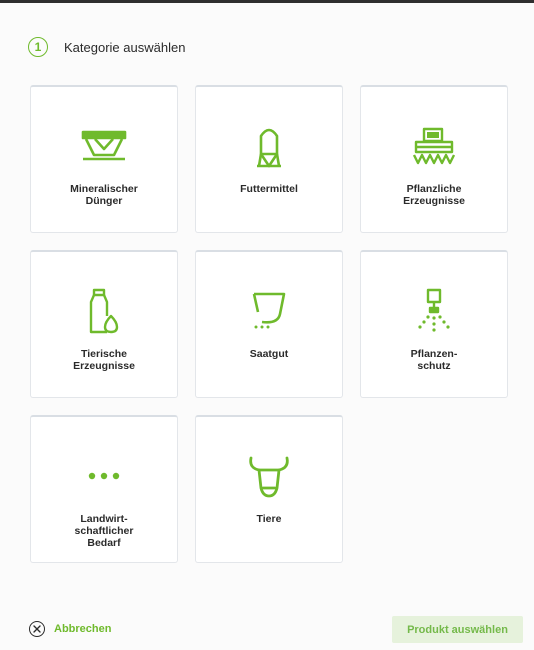  I want to click on seed-bag-icon, so click(269, 311).